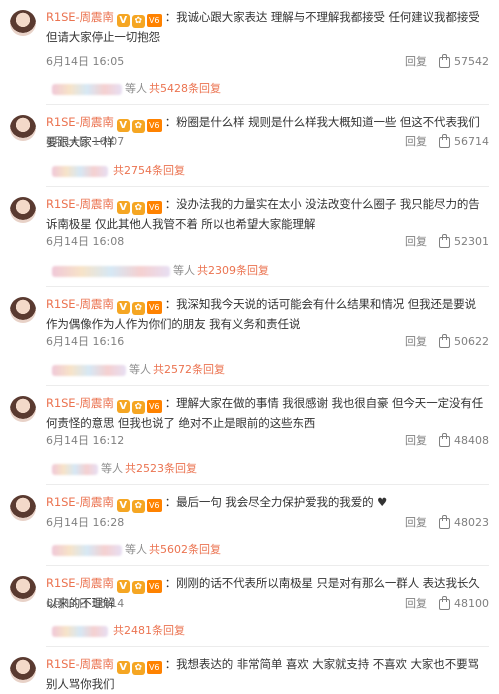 The width and height of the screenshot is (499, 694). What do you see at coordinates (471, 522) in the screenshot?
I see `like-count: 48023` at bounding box center [471, 522].